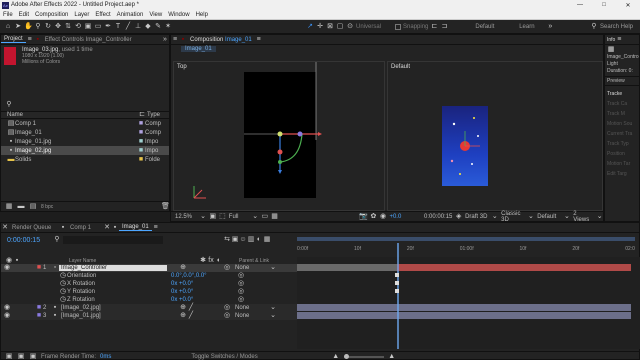  What do you see at coordinates (85, 150) in the screenshot?
I see `project-item: ▪ Image_02.jpg ■ Impo` at bounding box center [85, 150].